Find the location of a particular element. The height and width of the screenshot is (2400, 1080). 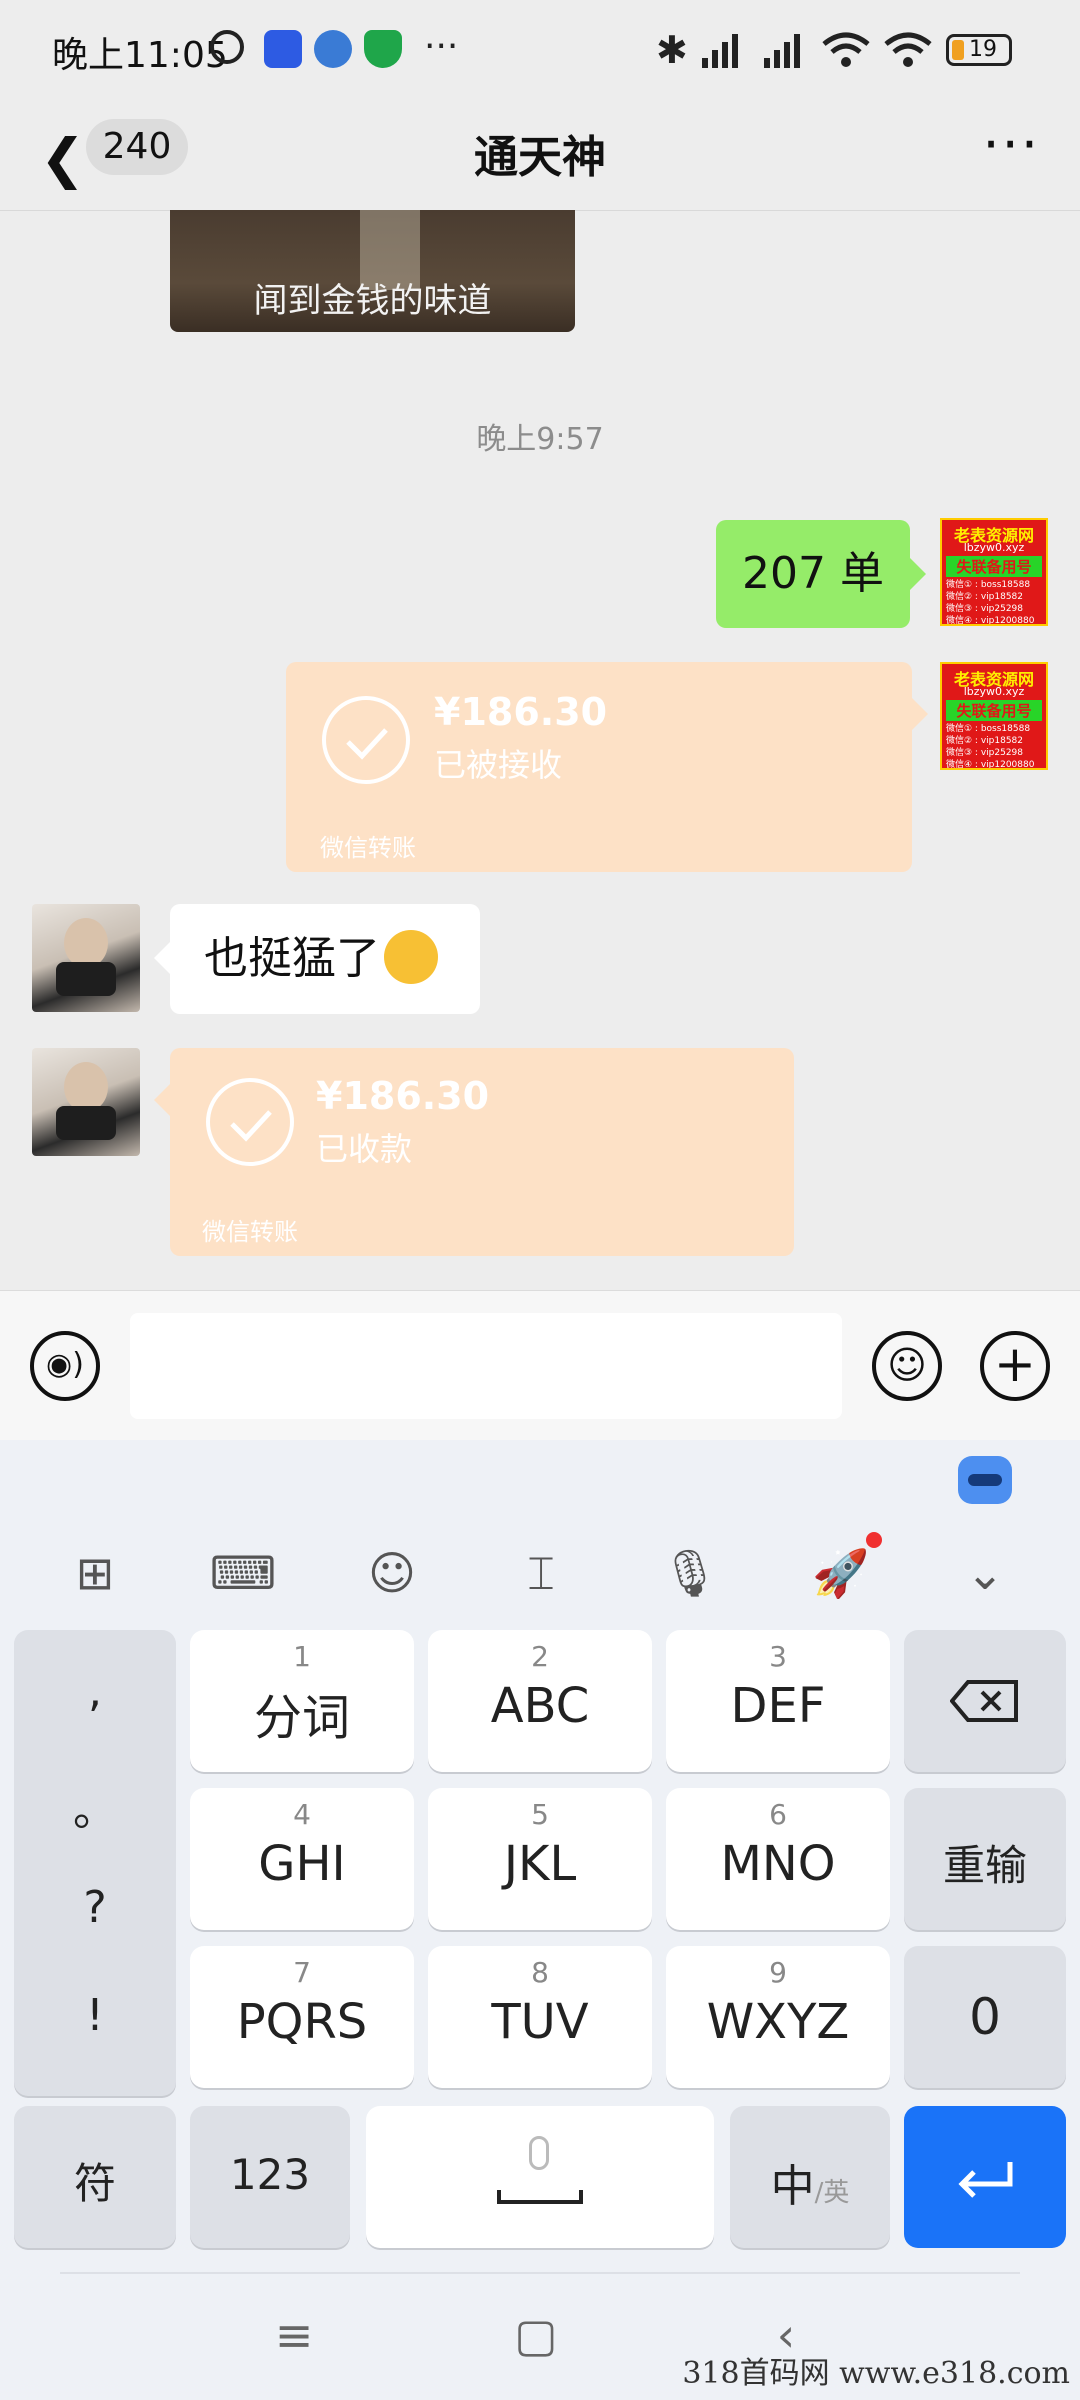

text-cursor-icon: ⌶ is located at coordinates (541, 1573).